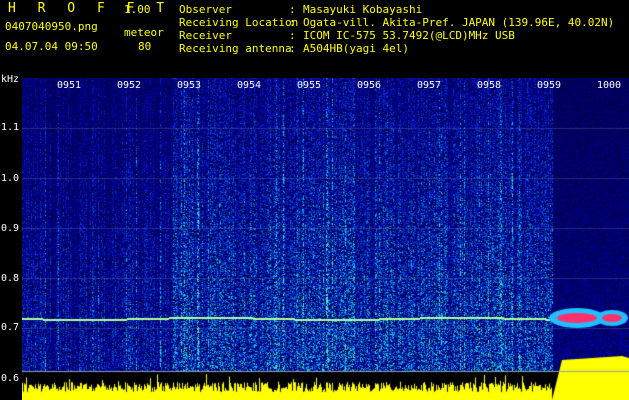  Describe the element at coordinates (609, 85) in the screenshot. I see `x-tick: 1000` at that location.